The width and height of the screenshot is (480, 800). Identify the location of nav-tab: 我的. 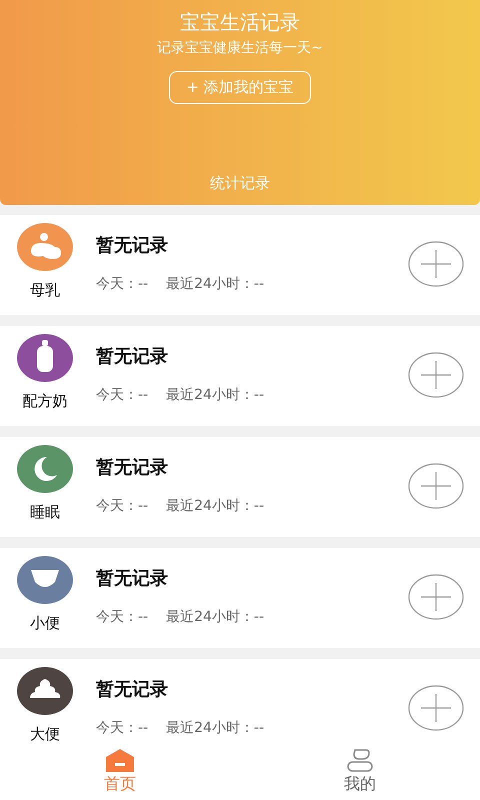
(360, 774).